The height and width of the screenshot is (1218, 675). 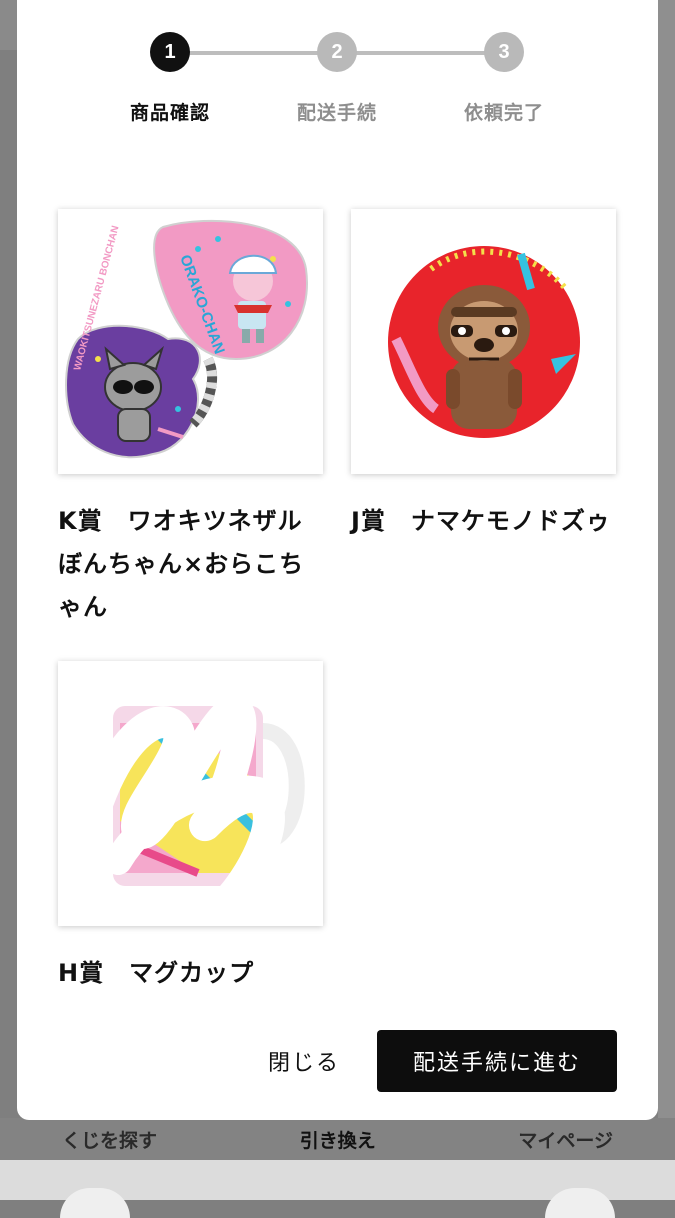 I want to click on acrylic-stickers-illustration: ORAKO-CHAN WAOKITSUNEZARU BONCHAN, so click(x=186, y=339).